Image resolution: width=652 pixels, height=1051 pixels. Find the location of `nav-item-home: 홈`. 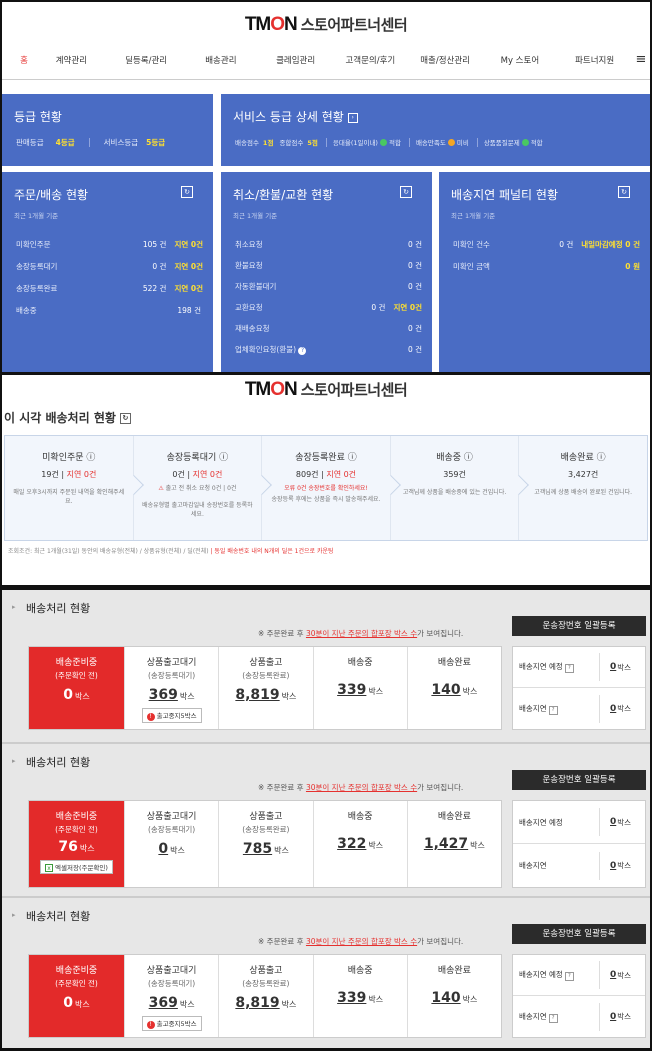

nav-item-home: 홈 is located at coordinates (24, 60).